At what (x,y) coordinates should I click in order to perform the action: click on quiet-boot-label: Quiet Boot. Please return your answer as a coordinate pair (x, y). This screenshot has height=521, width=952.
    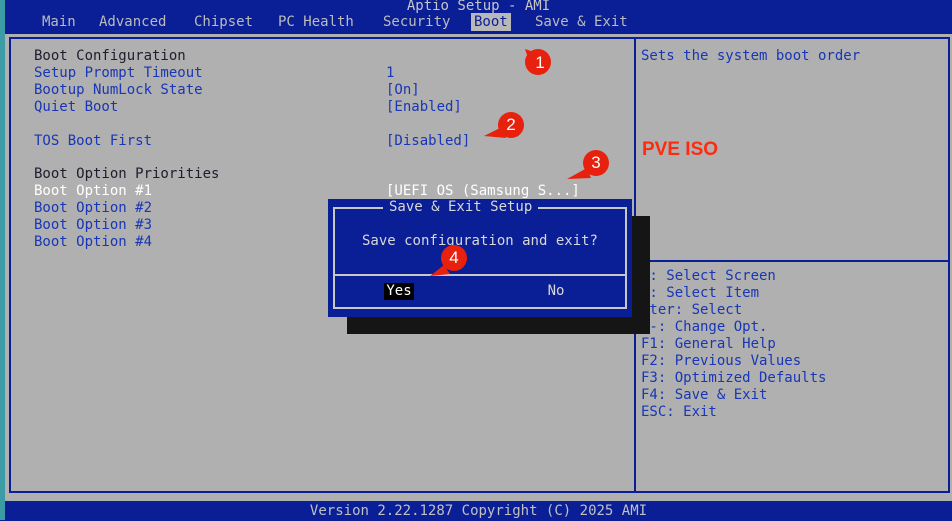
    Looking at the image, I should click on (76, 107).